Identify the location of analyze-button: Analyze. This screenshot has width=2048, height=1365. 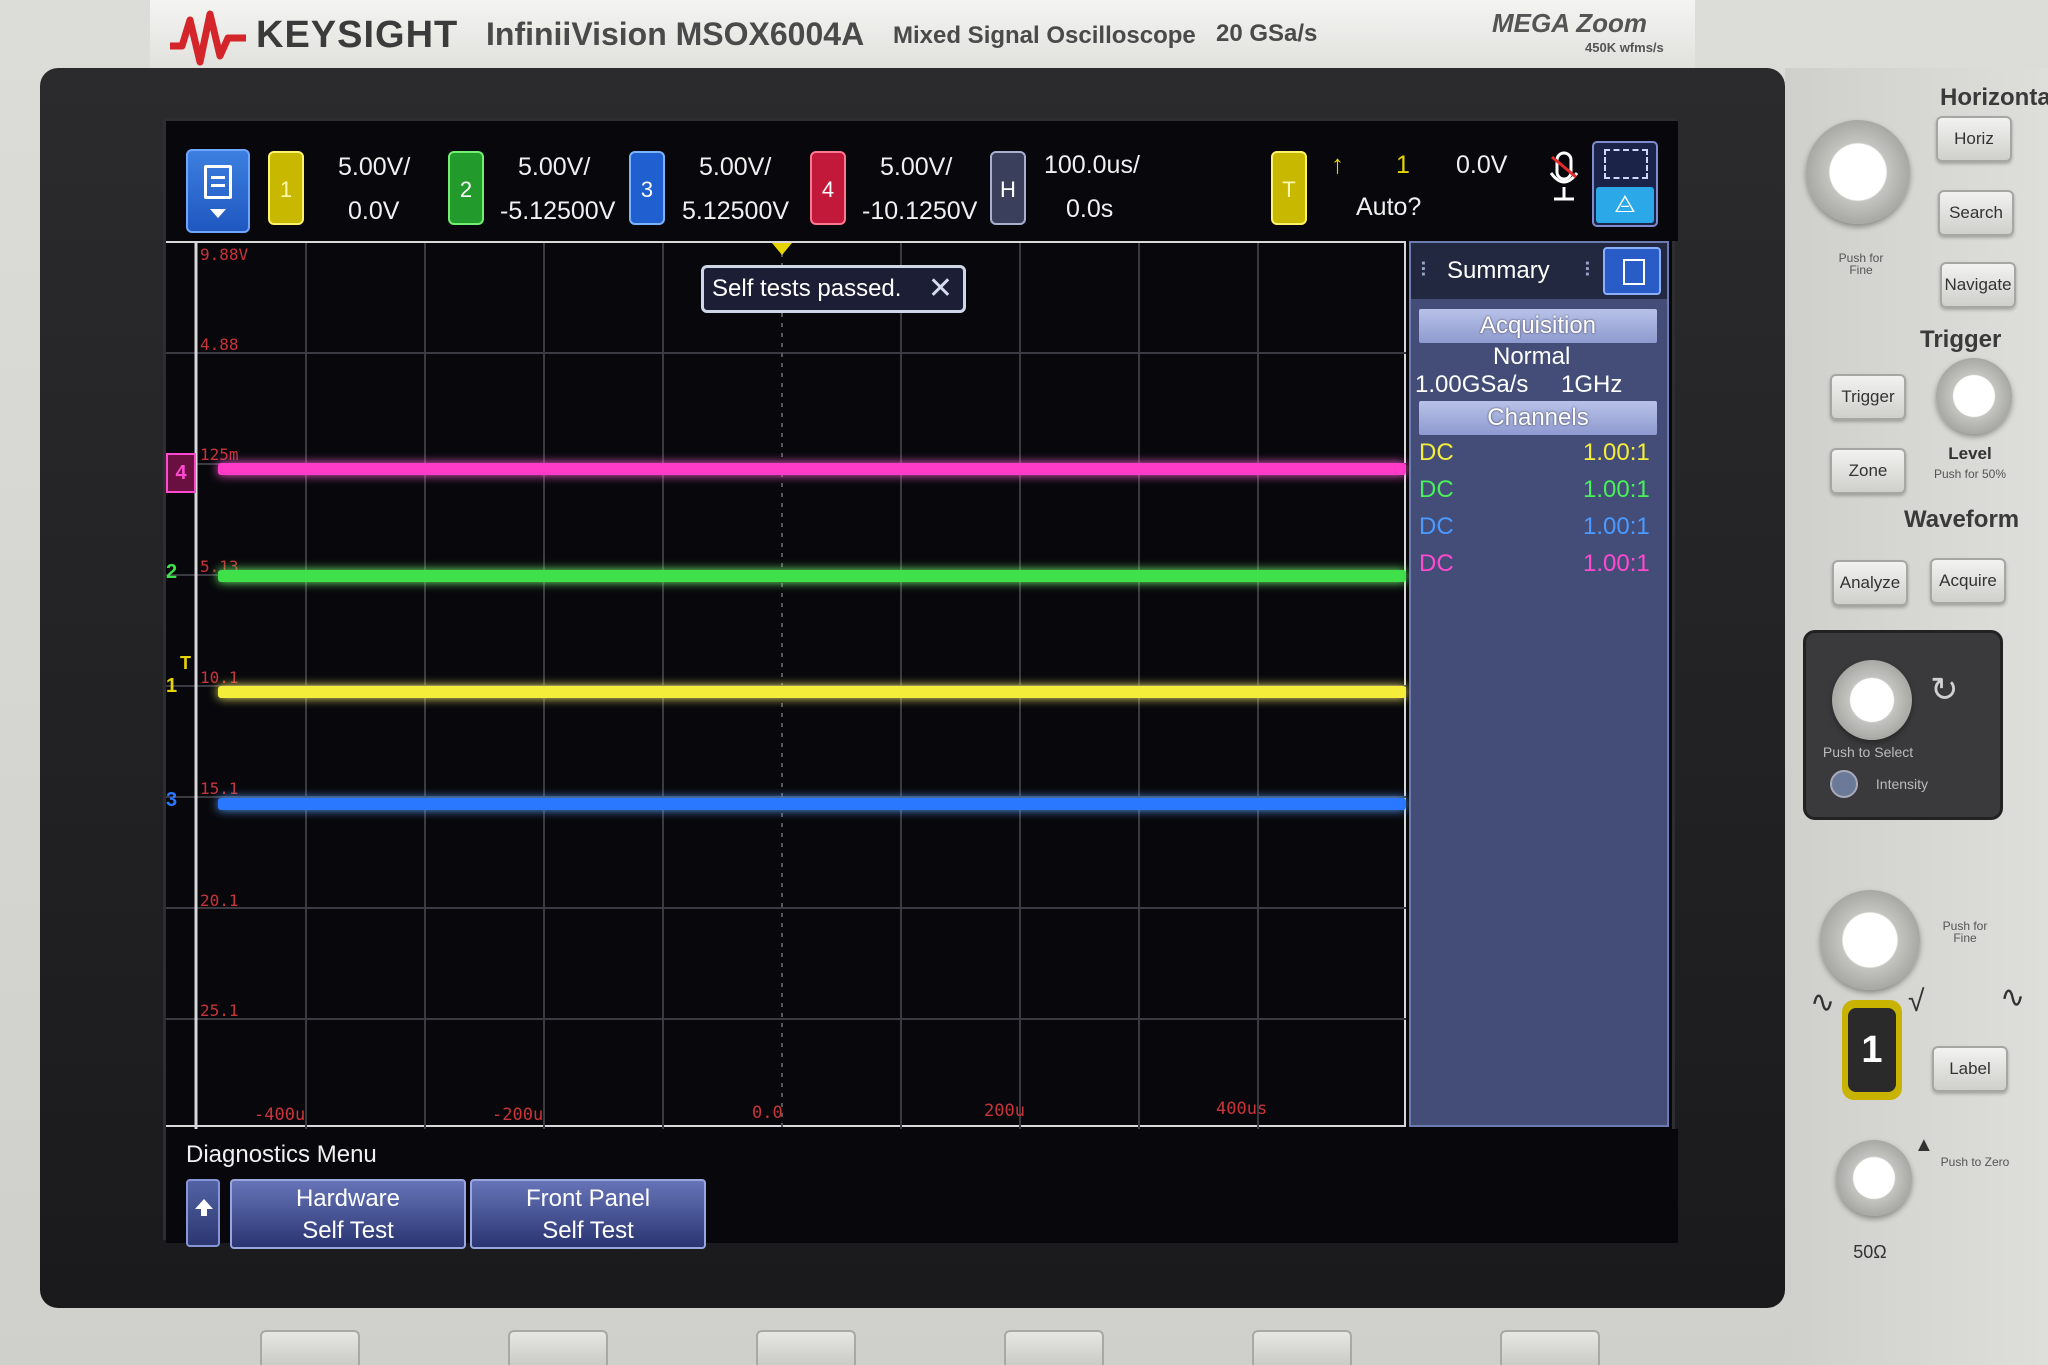
(1870, 583).